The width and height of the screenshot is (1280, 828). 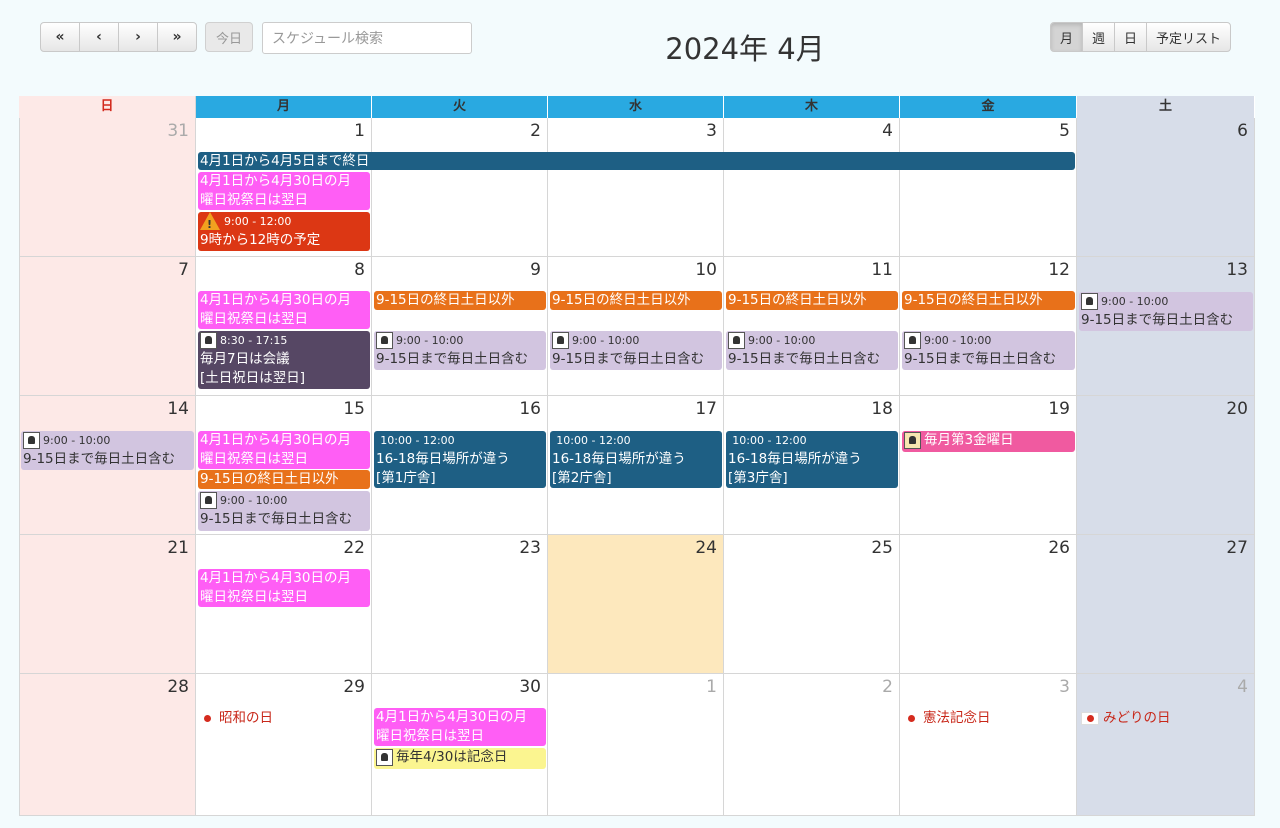 I want to click on day-view-button: 日, so click(x=1131, y=37).